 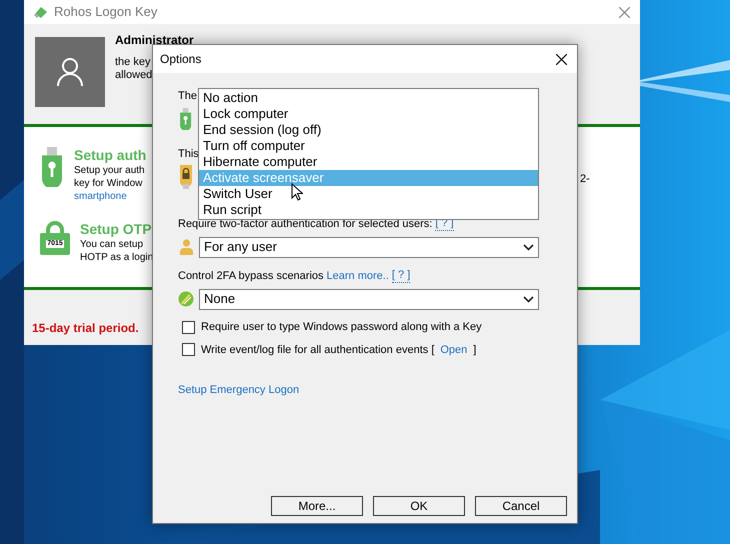 I want to click on checkbox-label: Require user to type Windows password along with a Key, so click(x=341, y=327).